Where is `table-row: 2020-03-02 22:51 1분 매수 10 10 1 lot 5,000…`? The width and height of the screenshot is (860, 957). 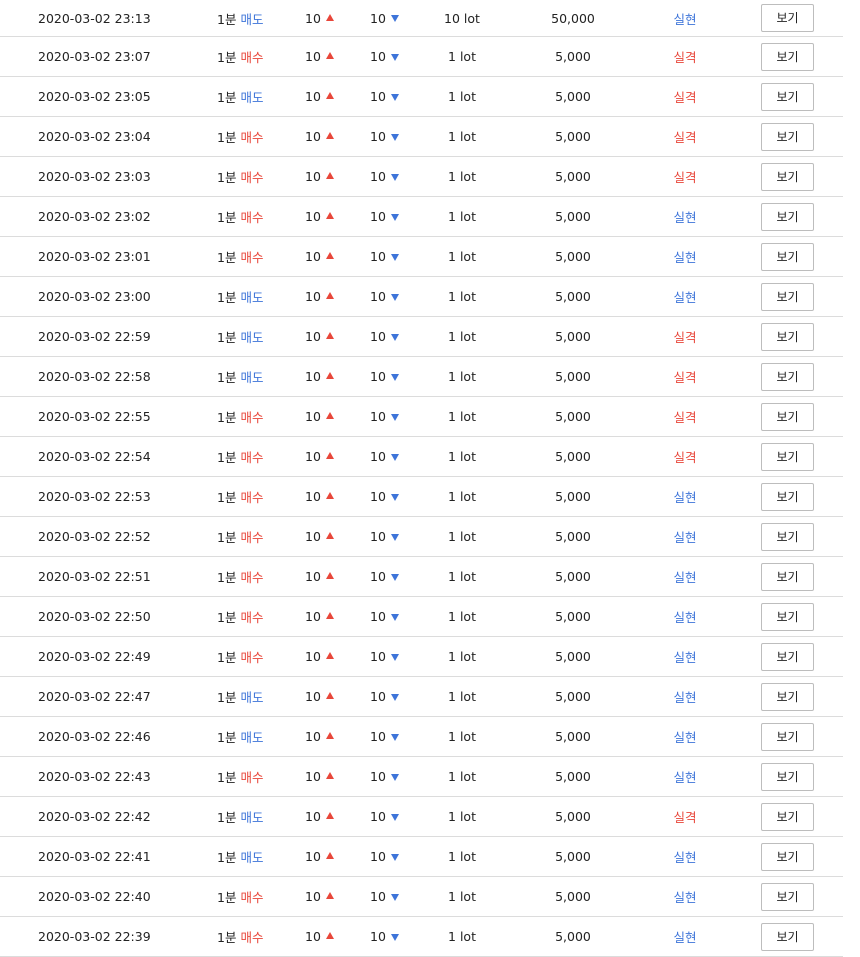 table-row: 2020-03-02 22:51 1분 매수 10 10 1 lot 5,000… is located at coordinates (421, 577).